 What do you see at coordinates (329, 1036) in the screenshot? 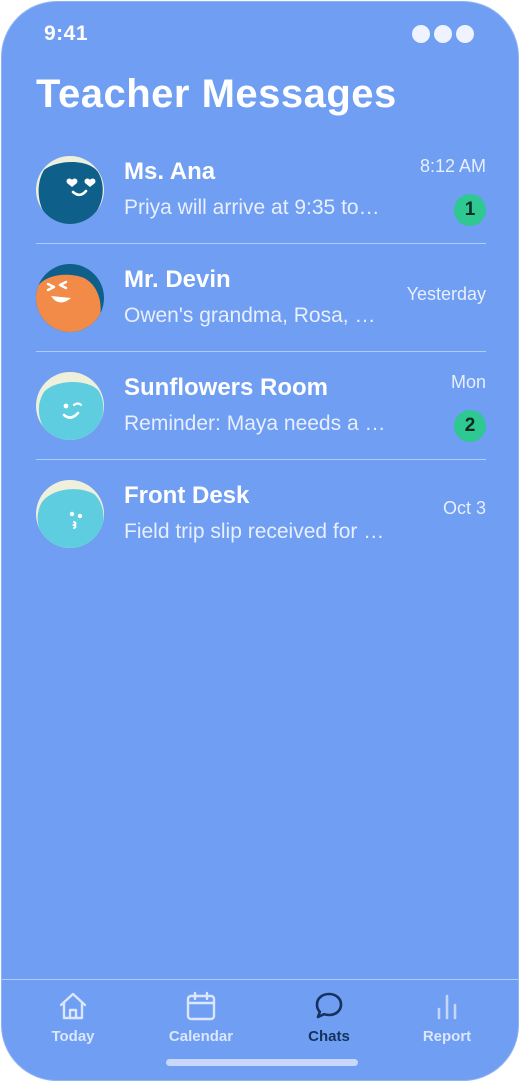
I see `tab-label: Chats` at bounding box center [329, 1036].